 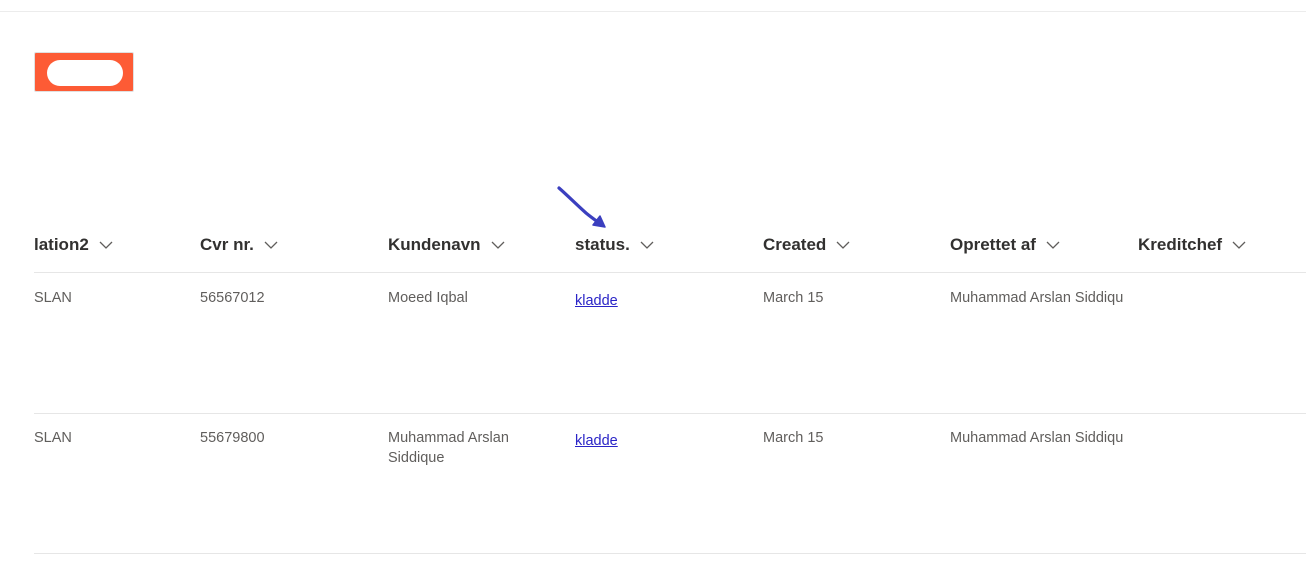 I want to click on column-header-oprettet-af: Oprettet af, so click(x=1005, y=245).